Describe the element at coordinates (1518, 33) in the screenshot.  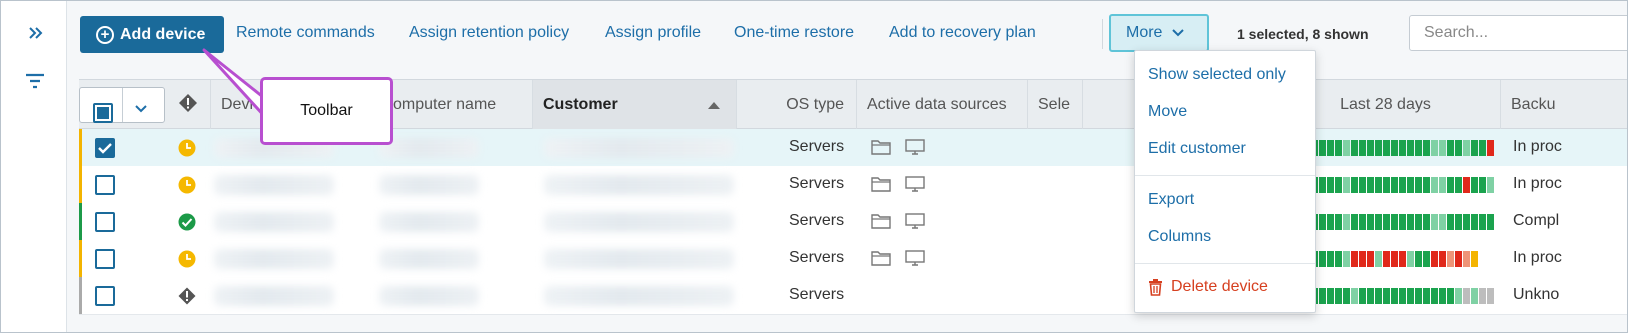
I see `search-input` at that location.